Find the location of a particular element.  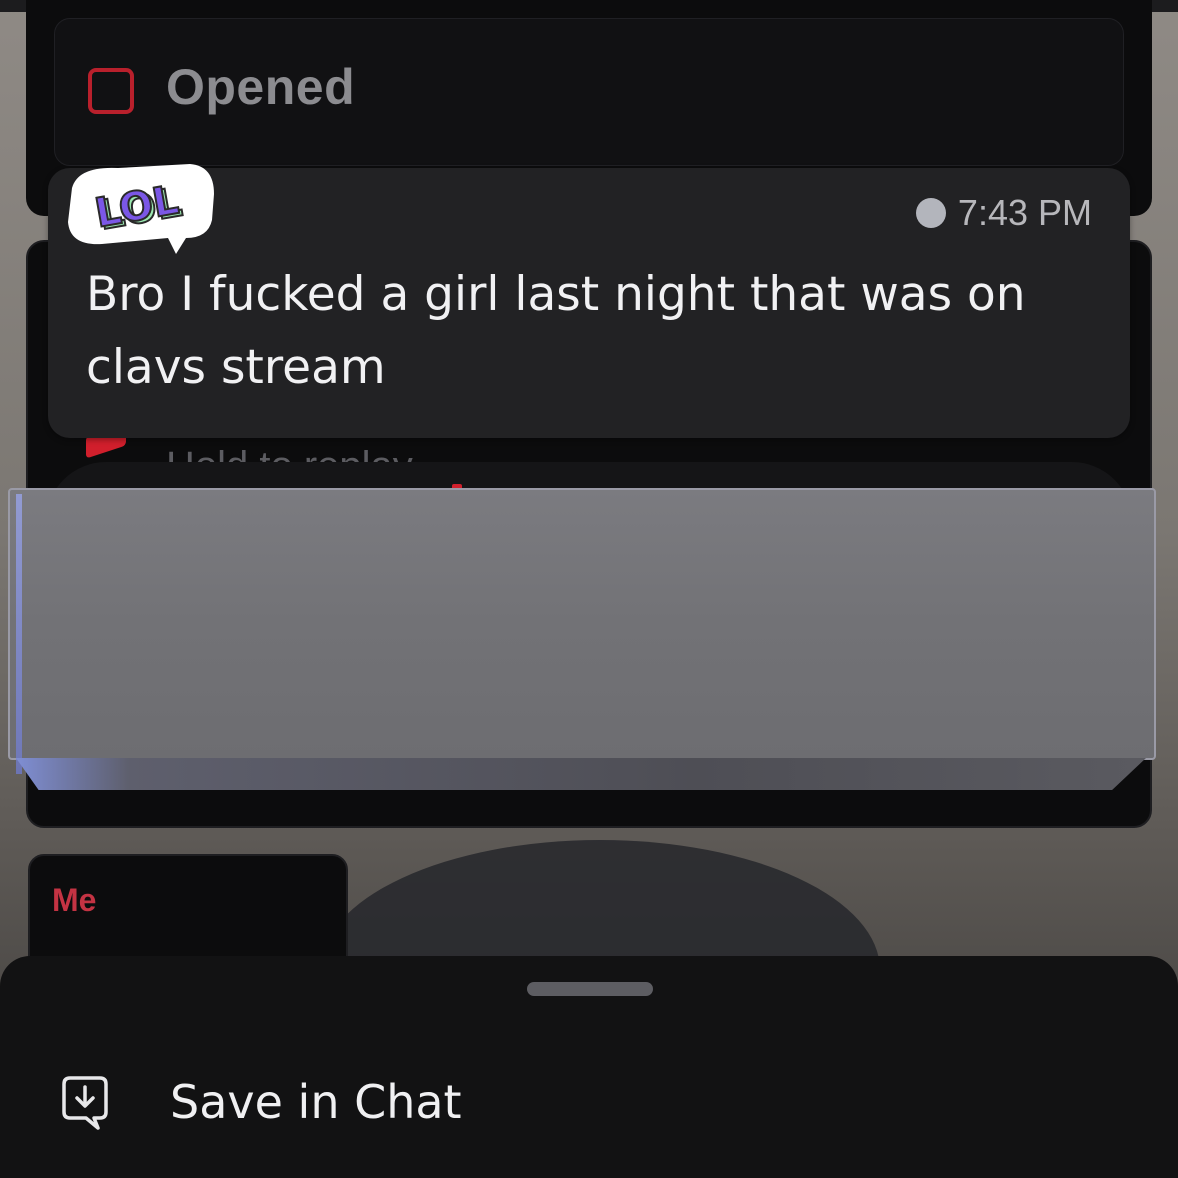

redaction-edge-highlight is located at coordinates (19, 634).